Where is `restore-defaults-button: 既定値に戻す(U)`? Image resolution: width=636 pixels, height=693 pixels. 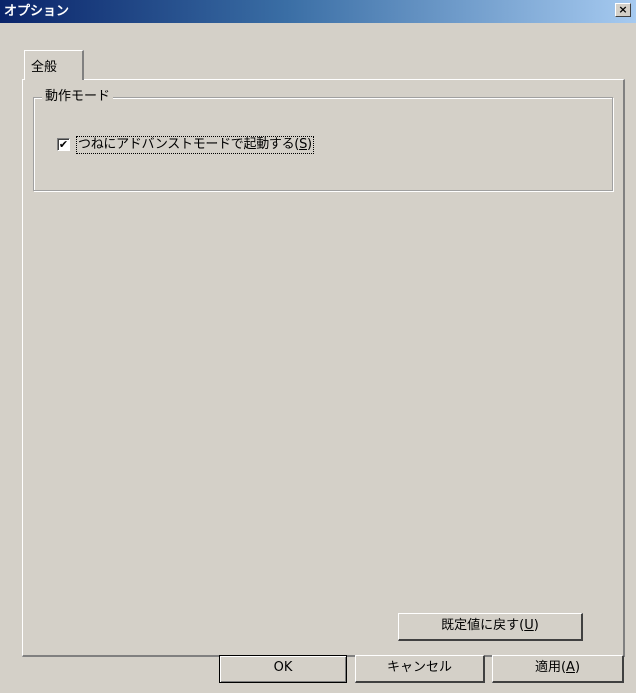
restore-defaults-button: 既定値に戻す(U) is located at coordinates (490, 627).